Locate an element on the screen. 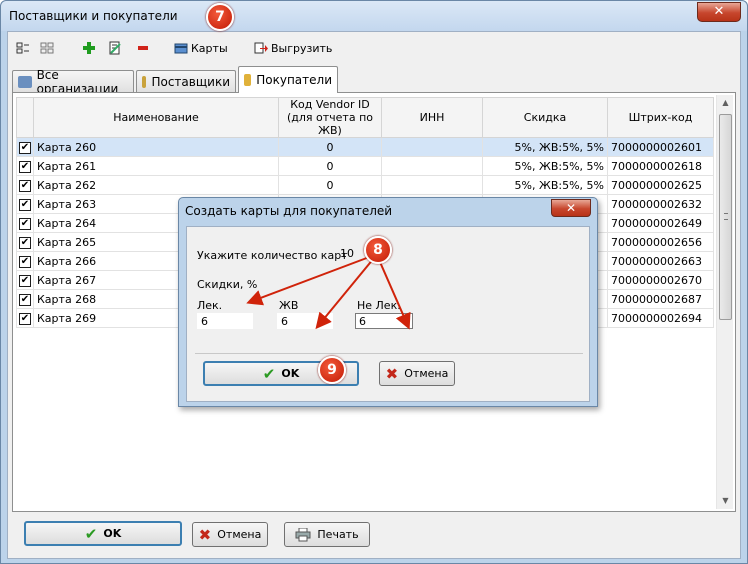  count-input: 10 is located at coordinates (353, 253).